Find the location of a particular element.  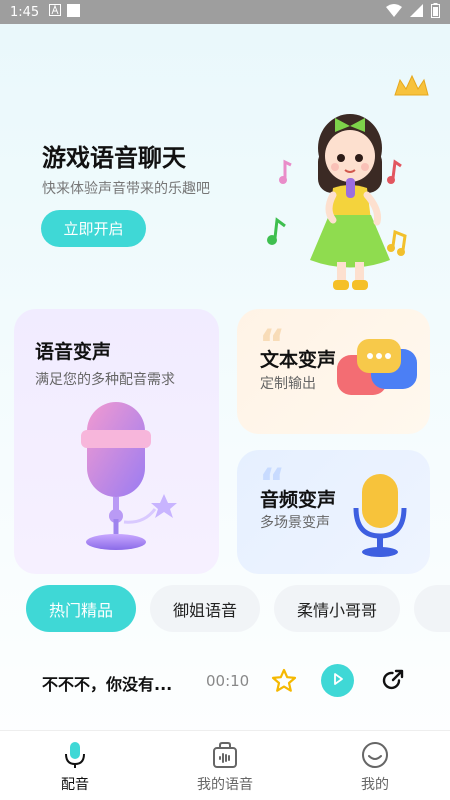

tab-gentle-guy: 柔情小哥哥 is located at coordinates (337, 608).